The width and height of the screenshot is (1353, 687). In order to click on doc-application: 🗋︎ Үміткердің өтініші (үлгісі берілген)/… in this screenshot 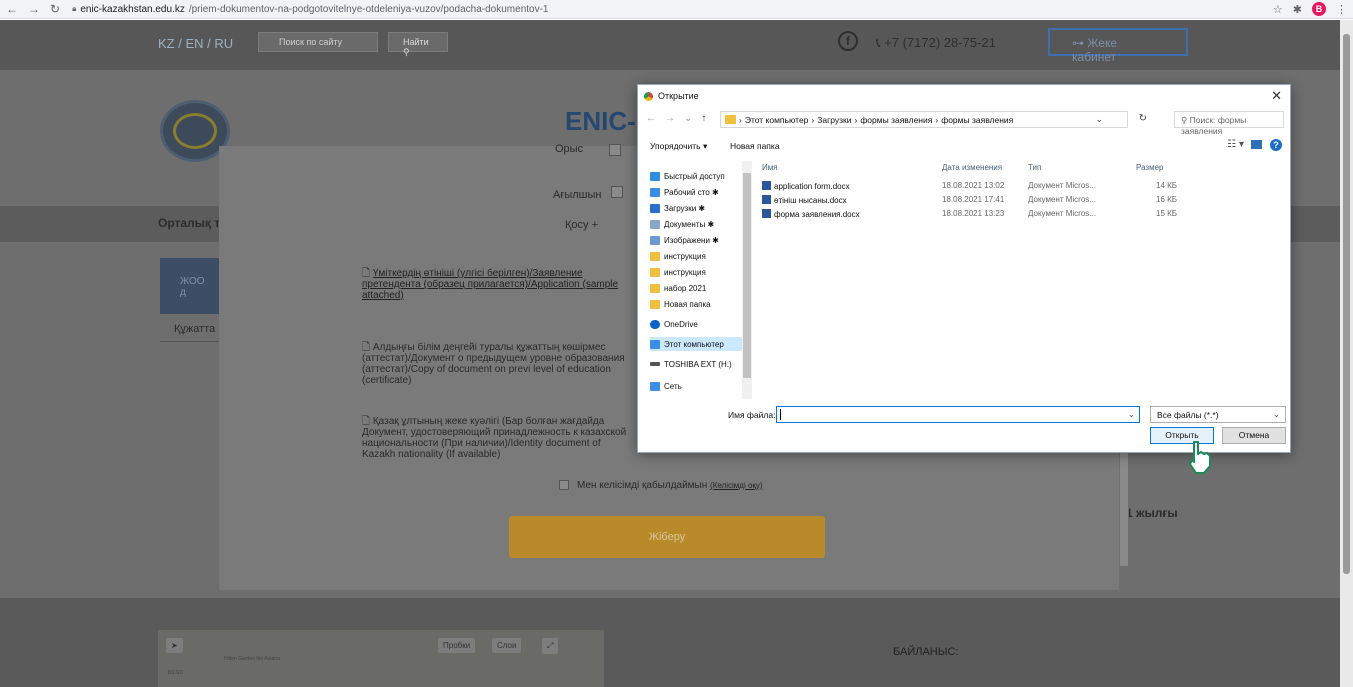, I will do `click(497, 284)`.